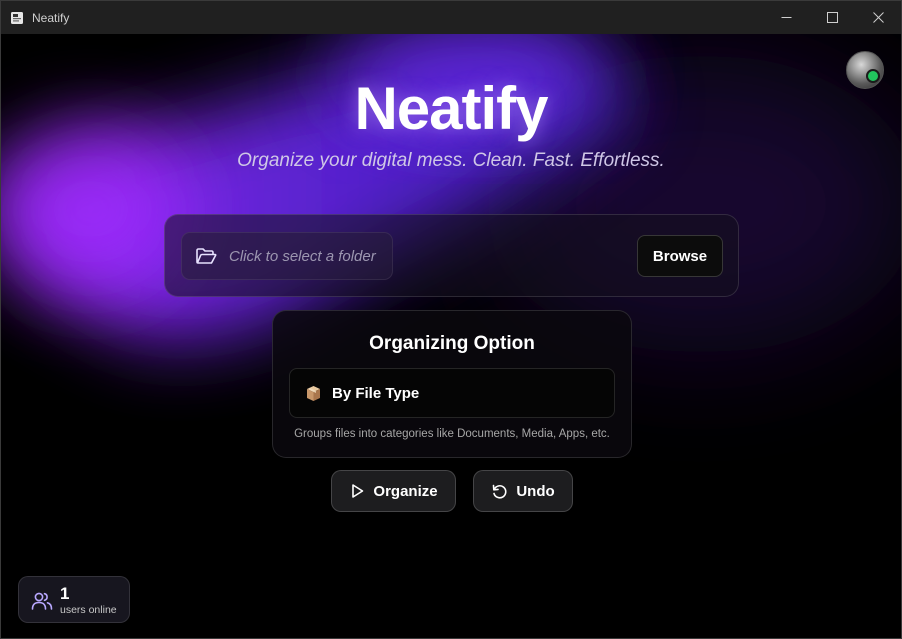  Describe the element at coordinates (535, 491) in the screenshot. I see `undo-label: Undo` at that location.